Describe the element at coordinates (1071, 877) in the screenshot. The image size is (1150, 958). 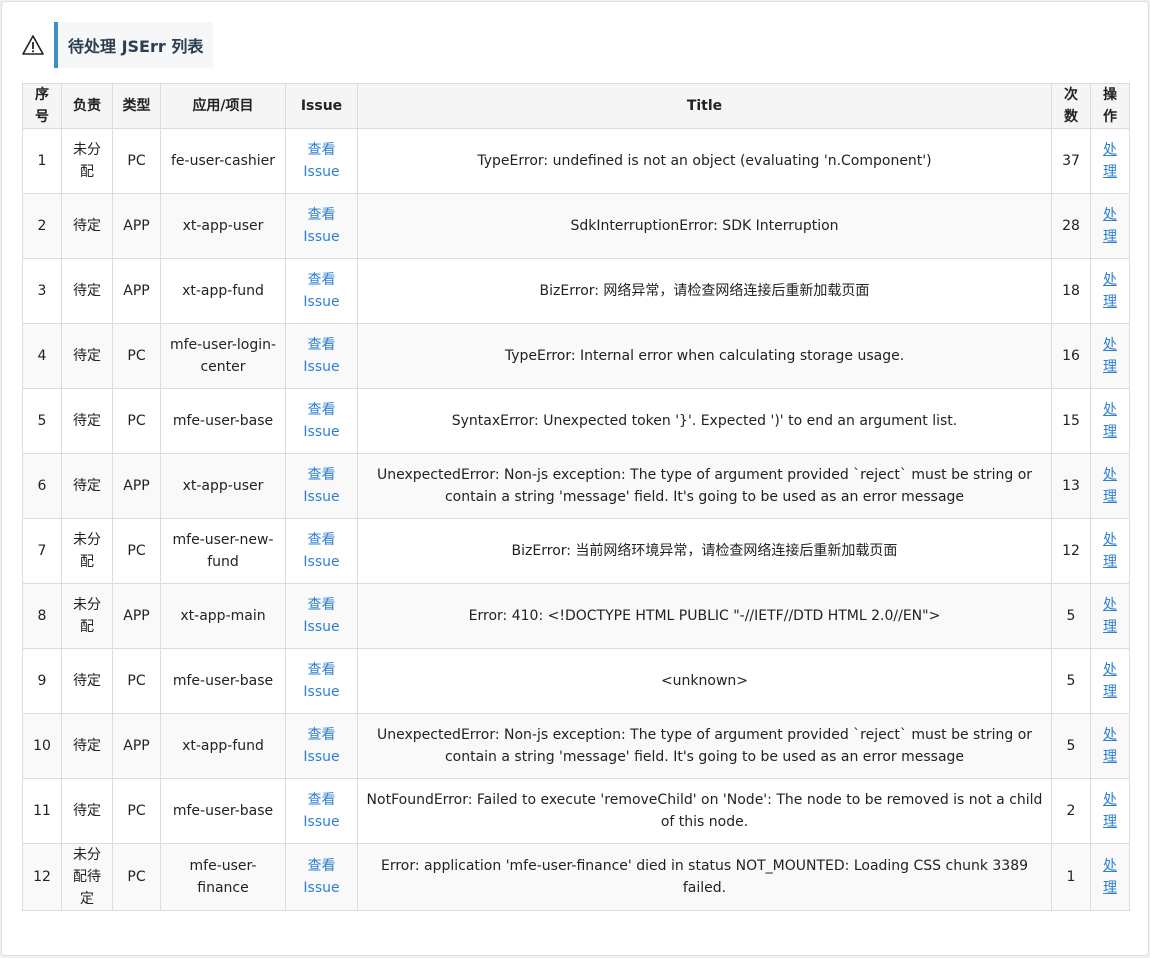
I see `cell-count: 1` at that location.